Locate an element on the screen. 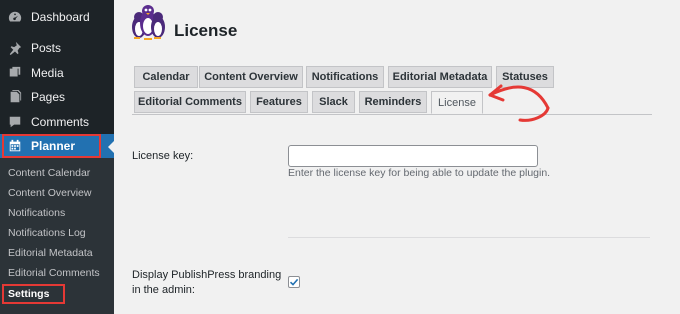 The image size is (680, 314). current-menu-pointer is located at coordinates (111, 147).